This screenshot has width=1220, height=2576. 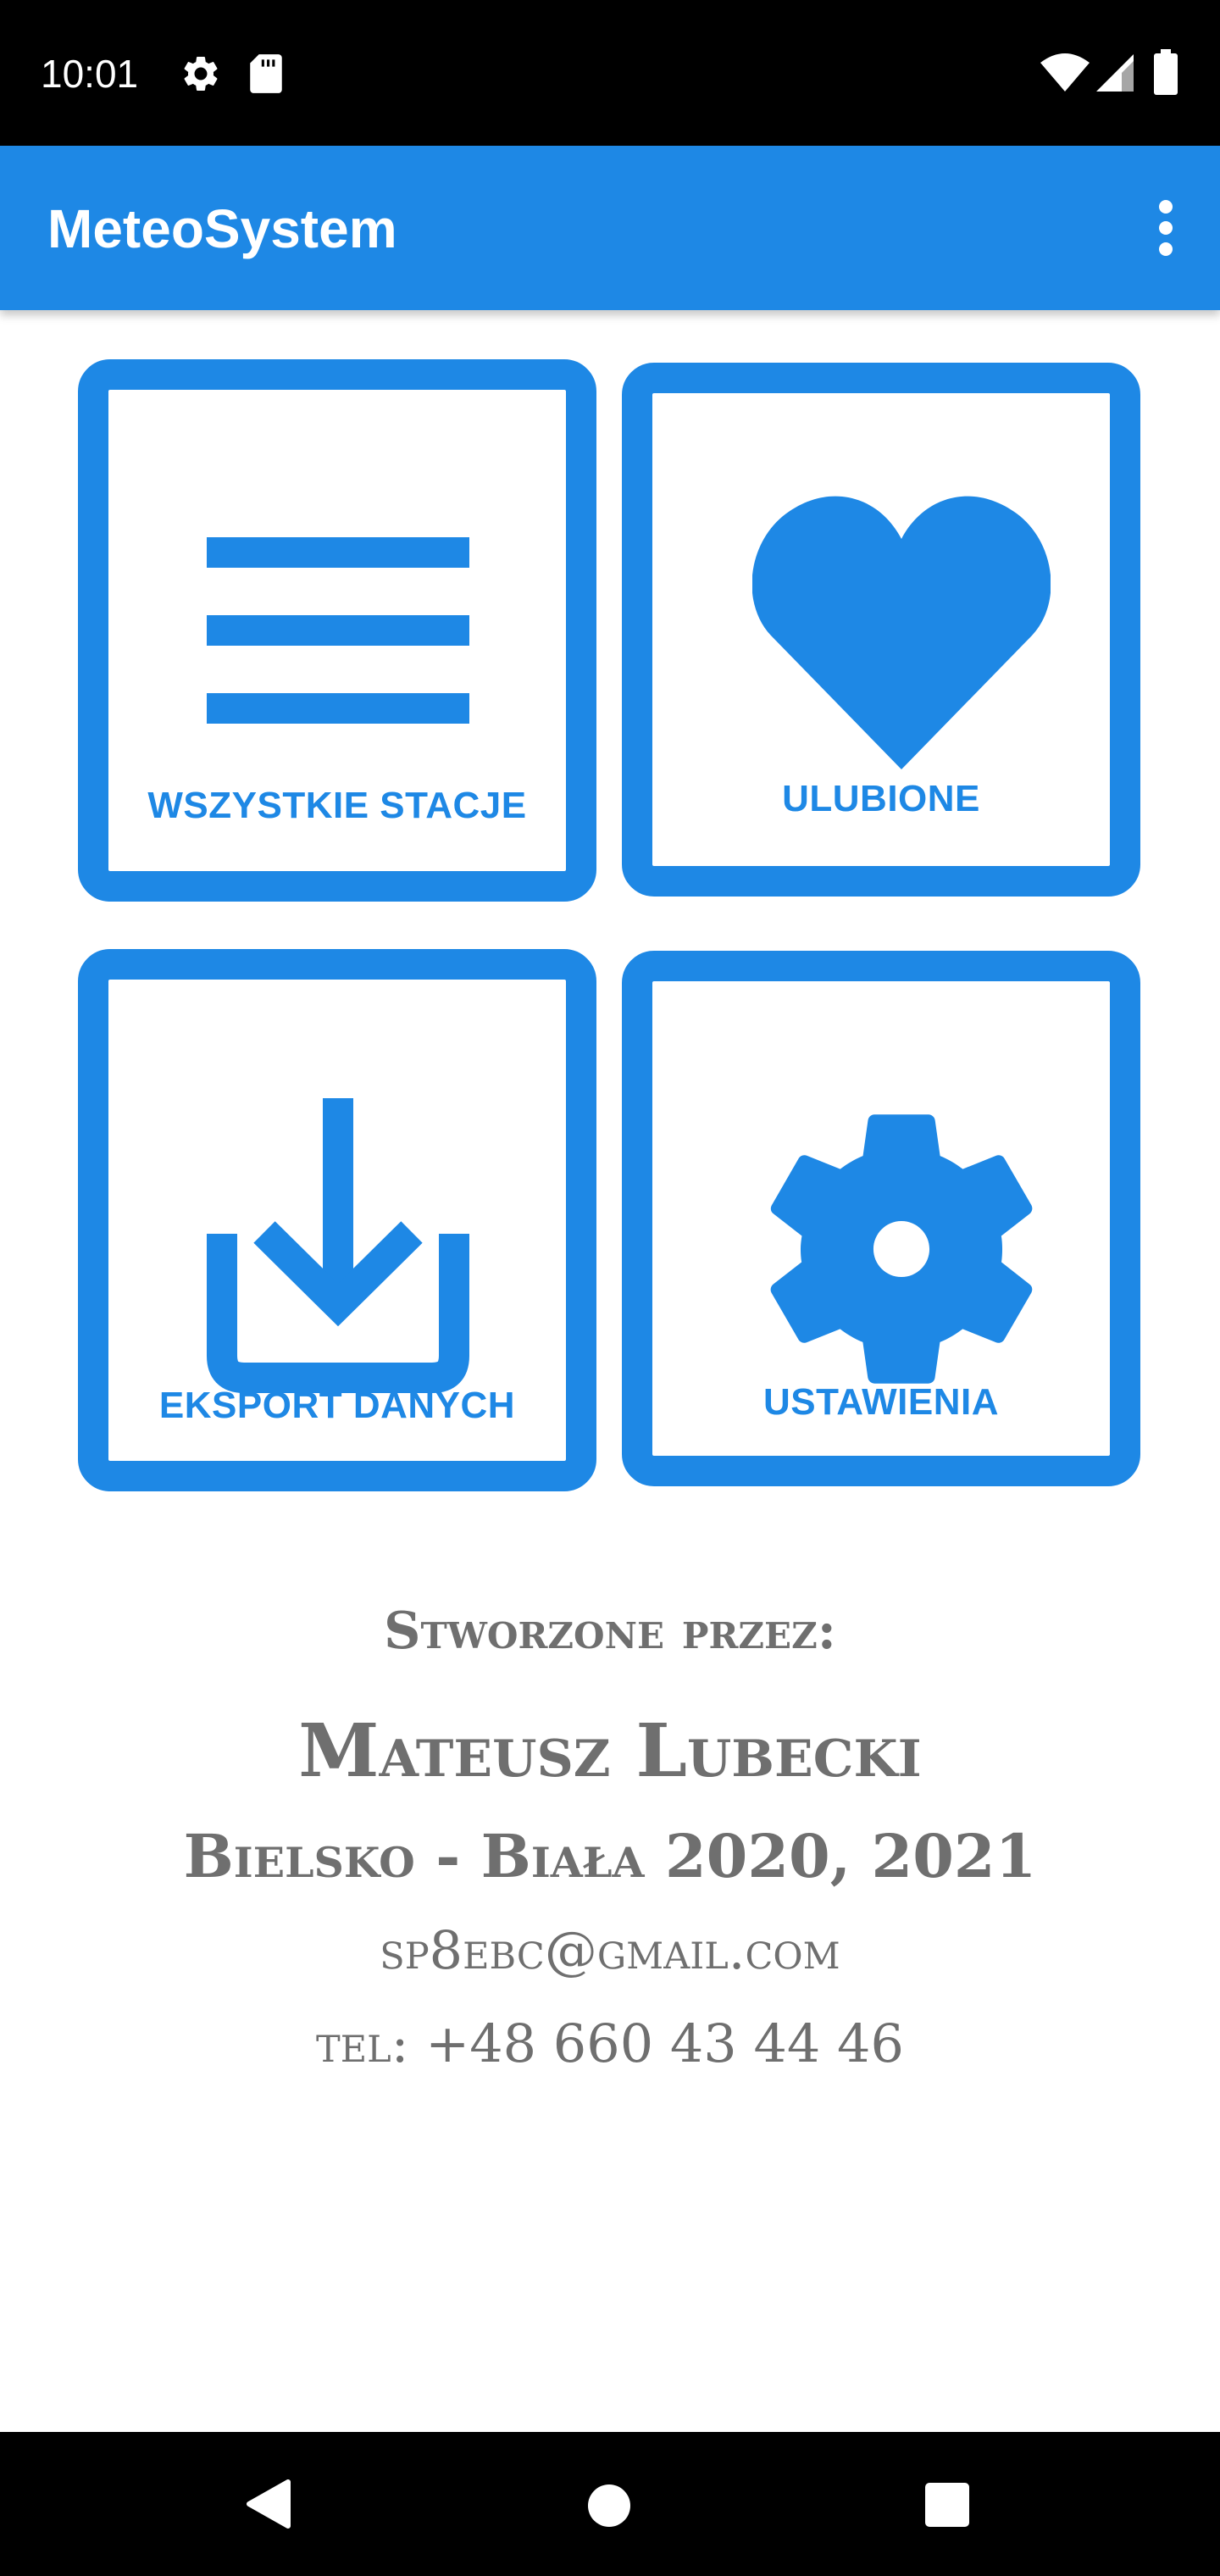 I want to click on heart-icon, so click(x=901, y=632).